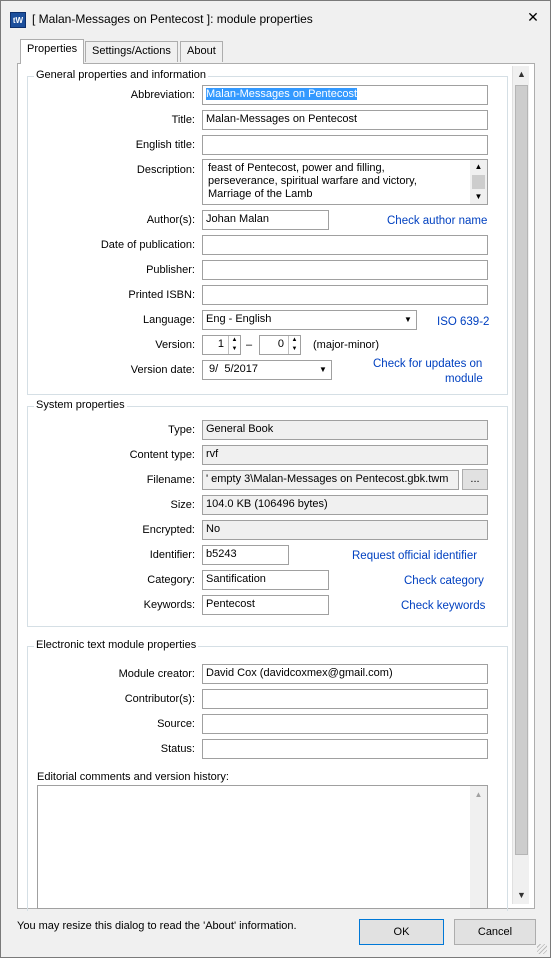 The width and height of the screenshot is (551, 958). Describe the element at coordinates (495, 932) in the screenshot. I see `cancel-button: Cancel` at that location.